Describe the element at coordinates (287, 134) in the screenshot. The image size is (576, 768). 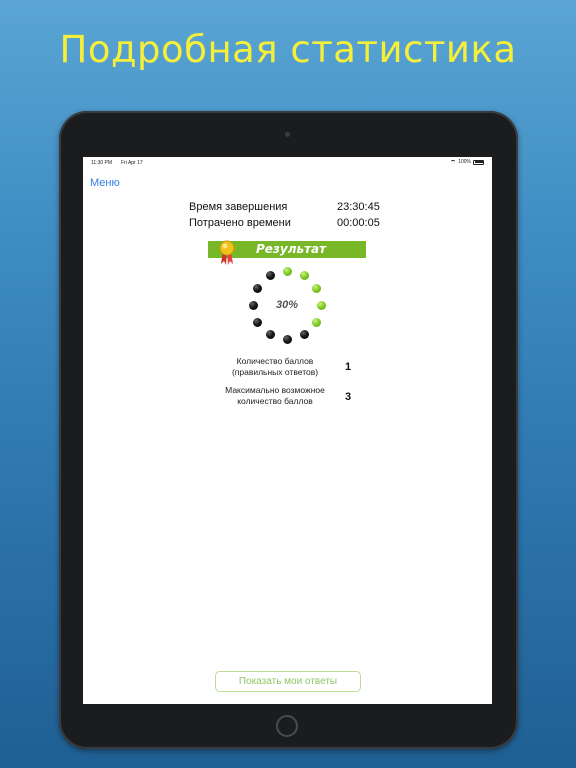
I see `camera-icon` at that location.